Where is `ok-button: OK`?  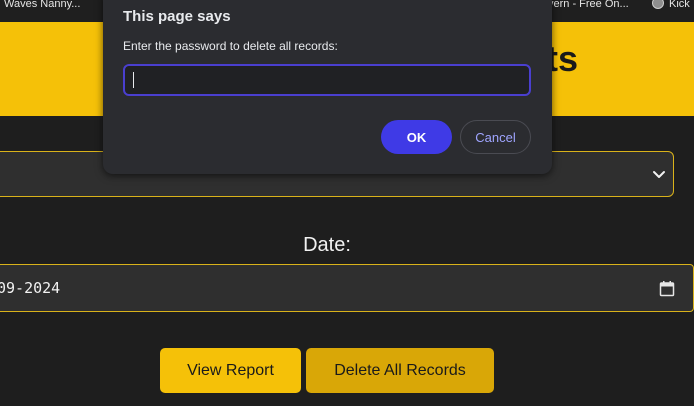
ok-button: OK is located at coordinates (416, 137).